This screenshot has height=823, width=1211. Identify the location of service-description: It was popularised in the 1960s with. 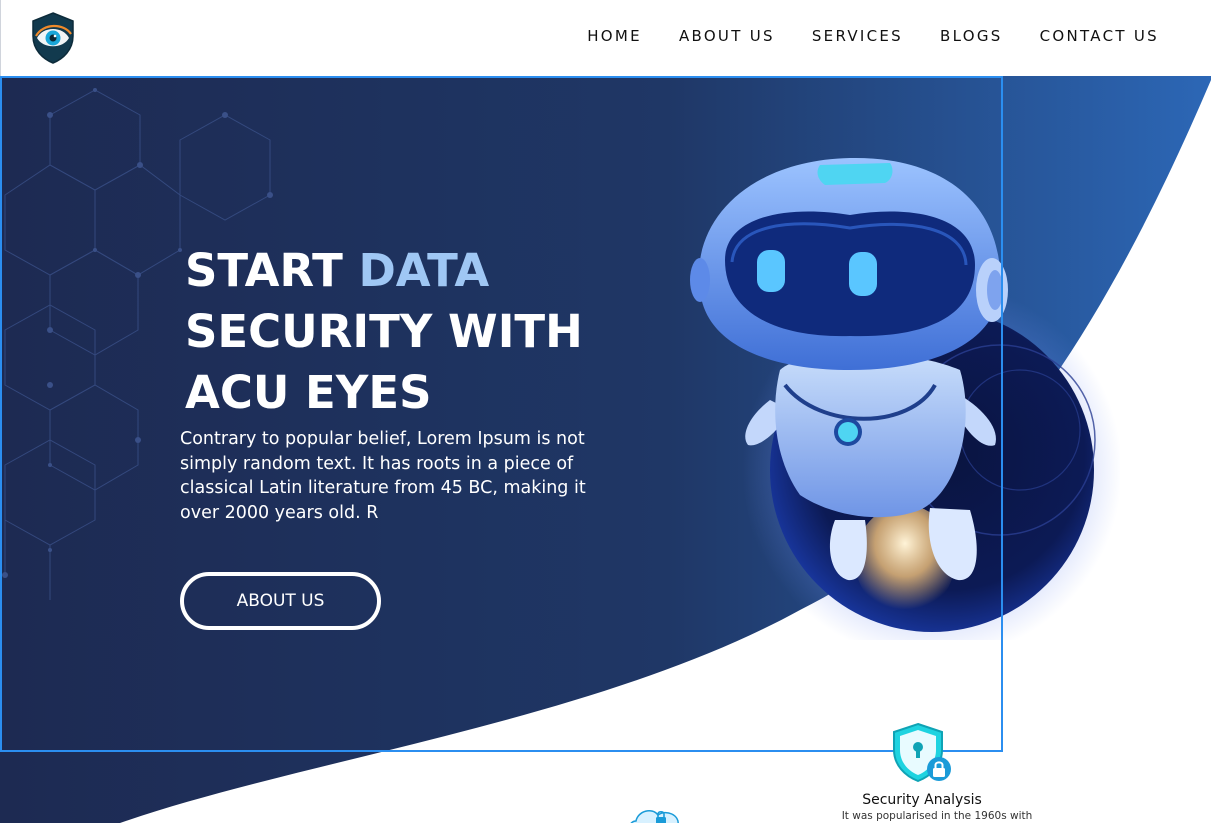
(937, 816).